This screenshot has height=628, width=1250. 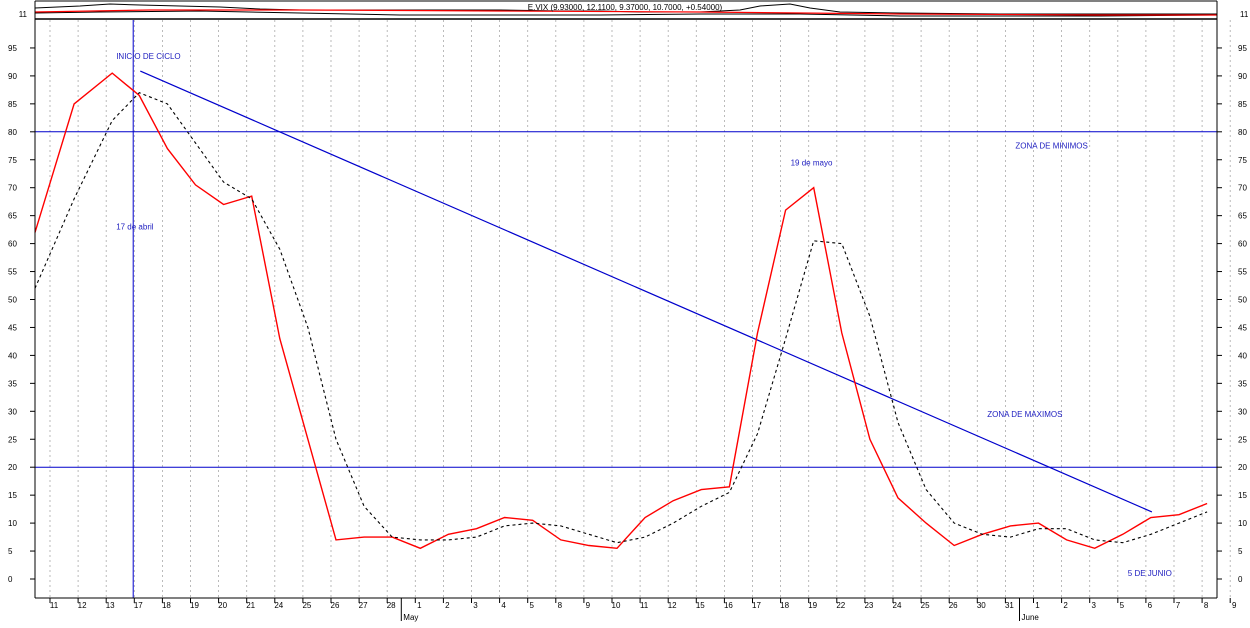 What do you see at coordinates (1242, 48) in the screenshot?
I see `y-tick-label-right: 95` at bounding box center [1242, 48].